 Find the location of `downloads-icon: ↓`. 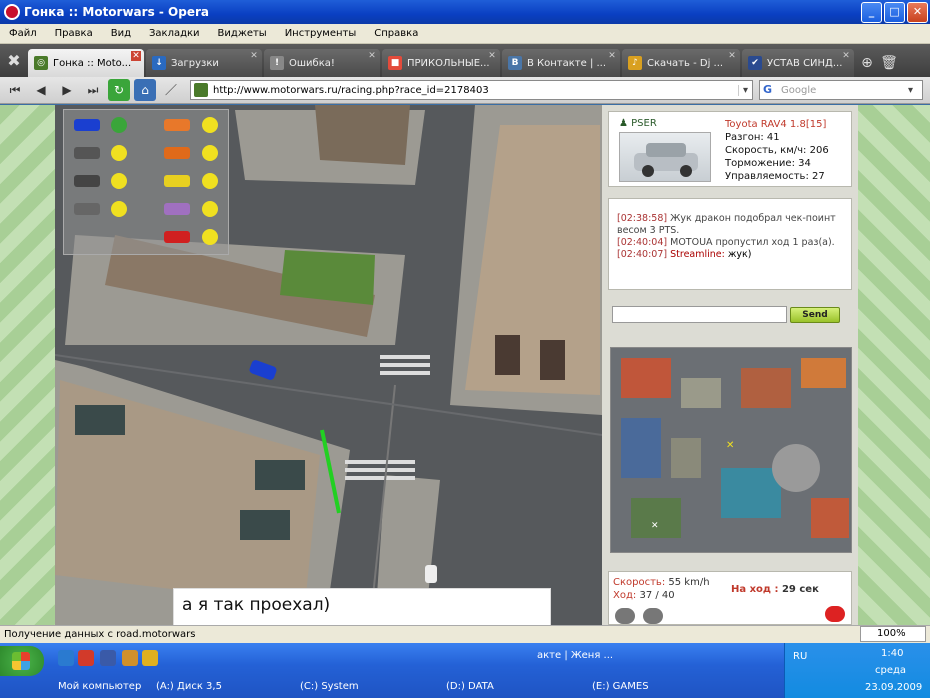

downloads-icon: ↓ is located at coordinates (159, 63).